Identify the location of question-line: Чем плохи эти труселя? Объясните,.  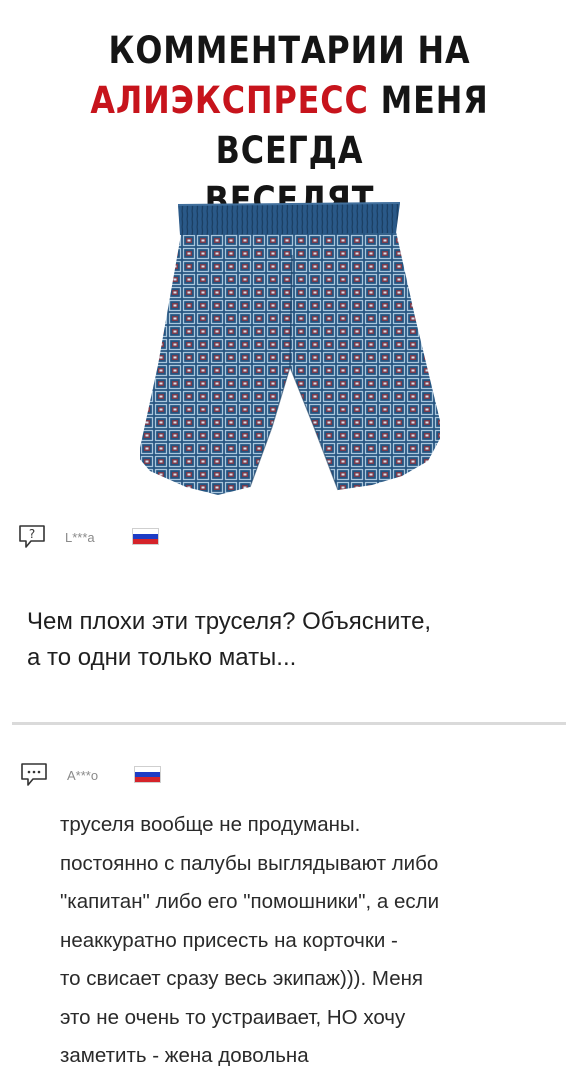
(229, 621).